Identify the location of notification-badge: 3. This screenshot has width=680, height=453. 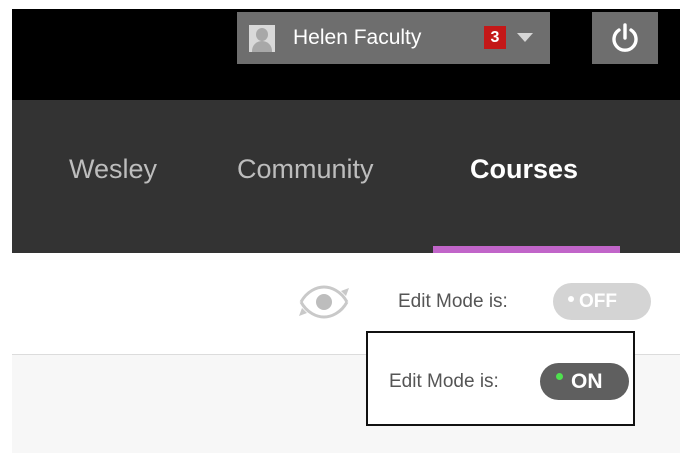
(495, 37).